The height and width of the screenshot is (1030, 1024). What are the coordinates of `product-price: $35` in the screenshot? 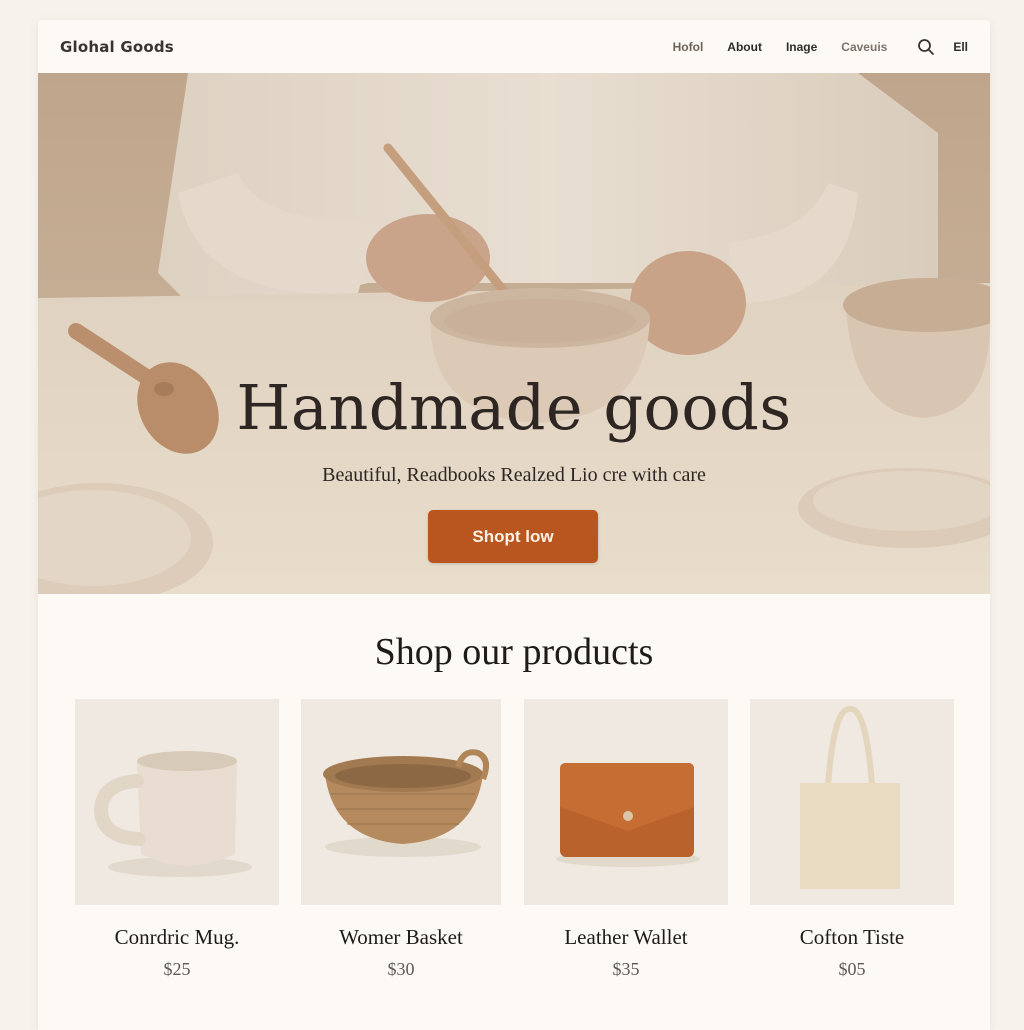 It's located at (626, 969).